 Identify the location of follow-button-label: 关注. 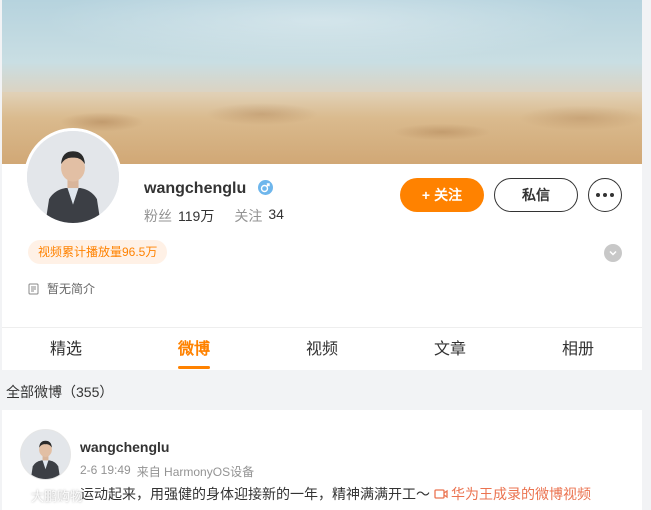
(448, 195).